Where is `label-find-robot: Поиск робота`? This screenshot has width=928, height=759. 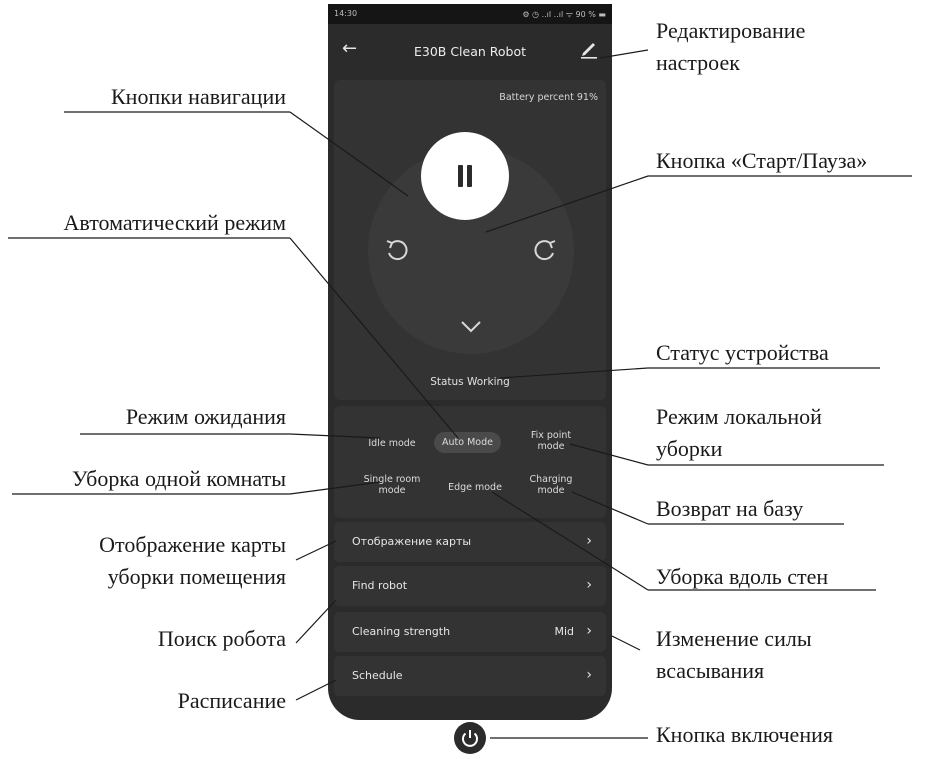
label-find-robot: Поиск робота is located at coordinates (221, 638).